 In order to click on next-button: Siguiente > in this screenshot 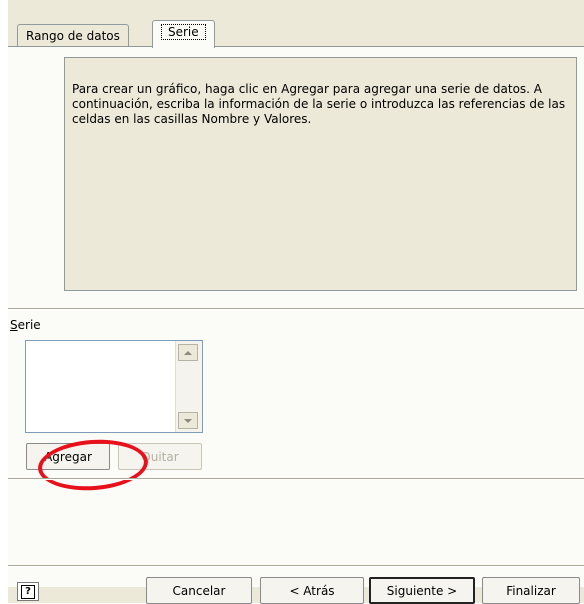, I will do `click(422, 590)`.